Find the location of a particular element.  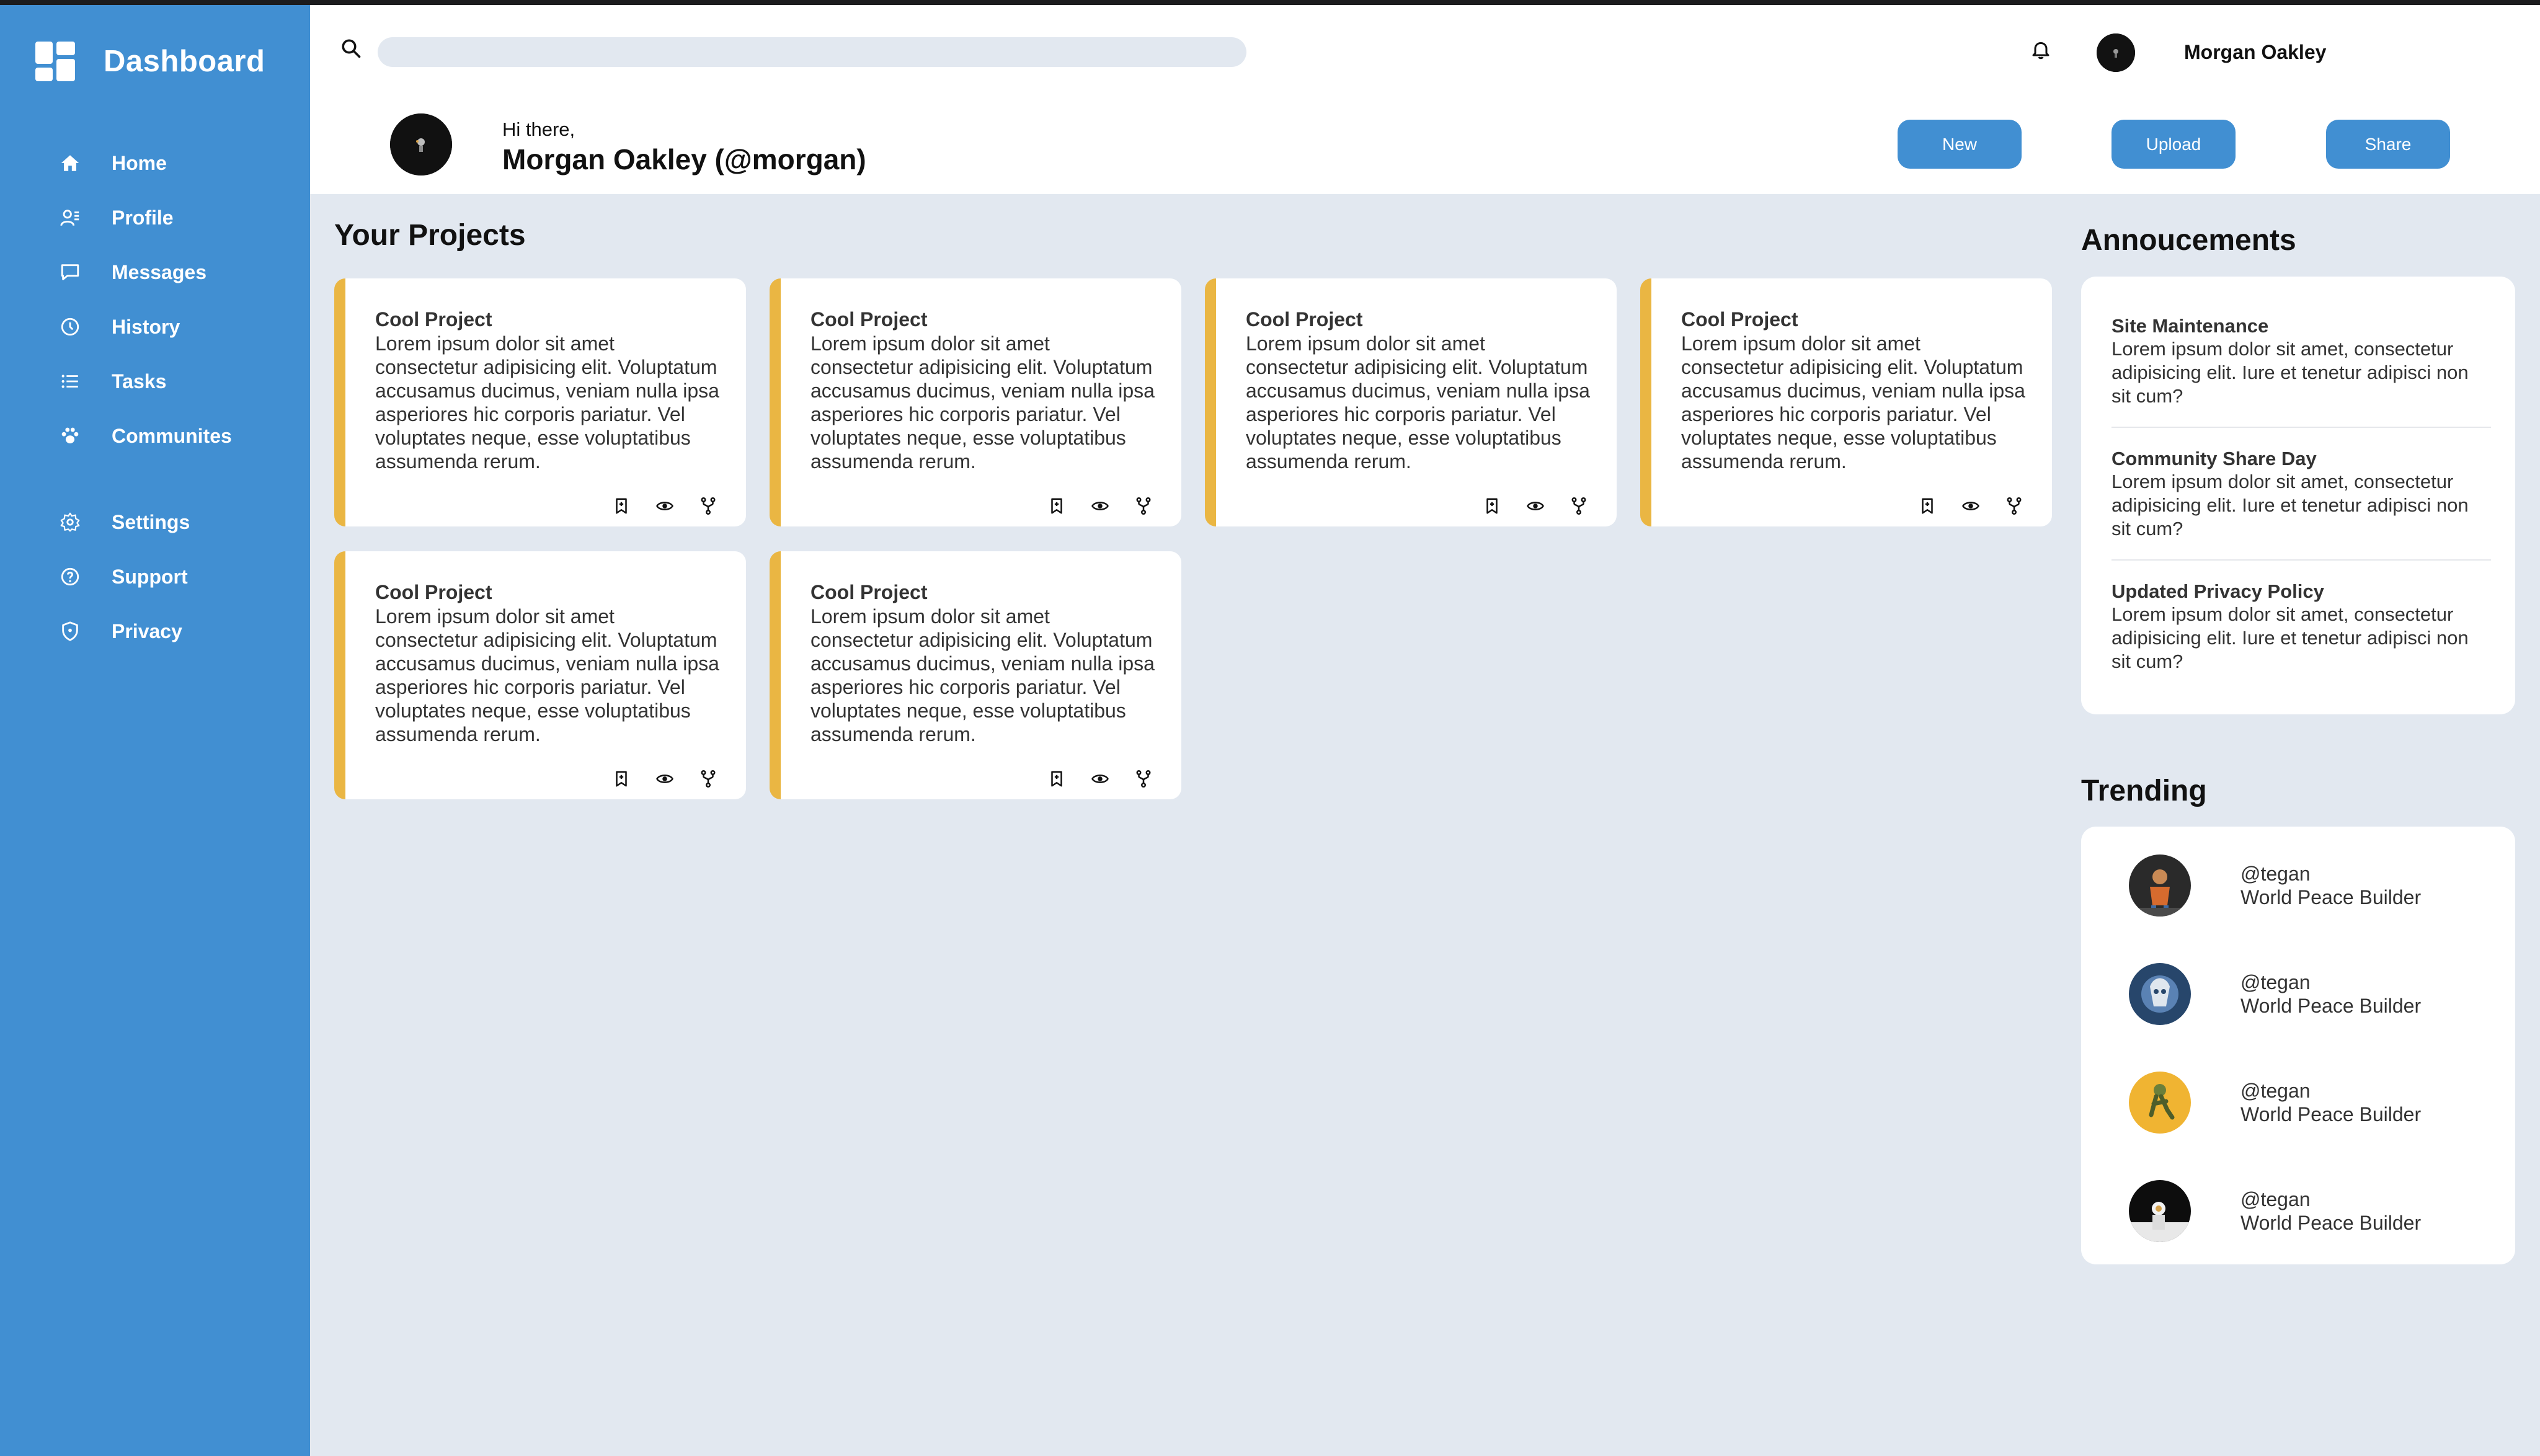

sidebar-item-tasks: Tasks is located at coordinates (113, 381).